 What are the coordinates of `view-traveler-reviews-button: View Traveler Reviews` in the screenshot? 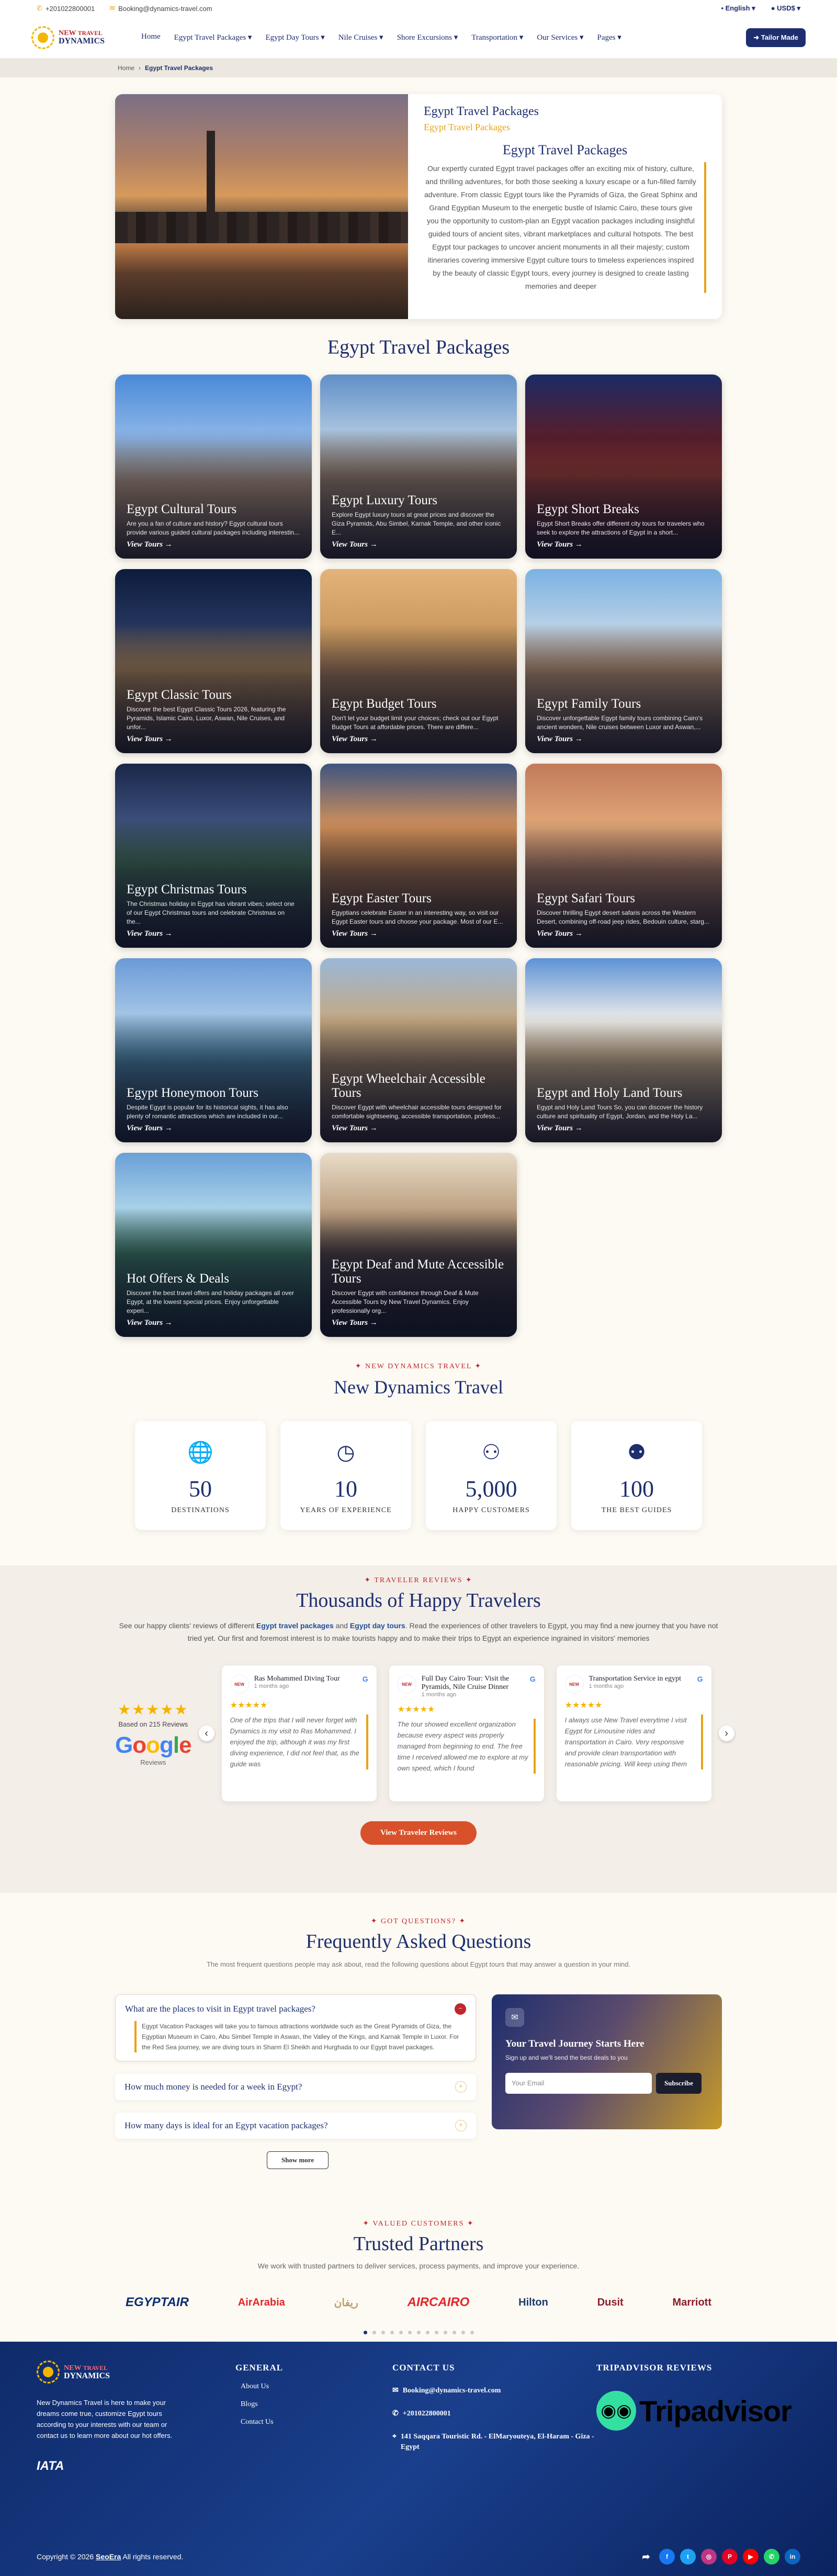 It's located at (418, 1833).